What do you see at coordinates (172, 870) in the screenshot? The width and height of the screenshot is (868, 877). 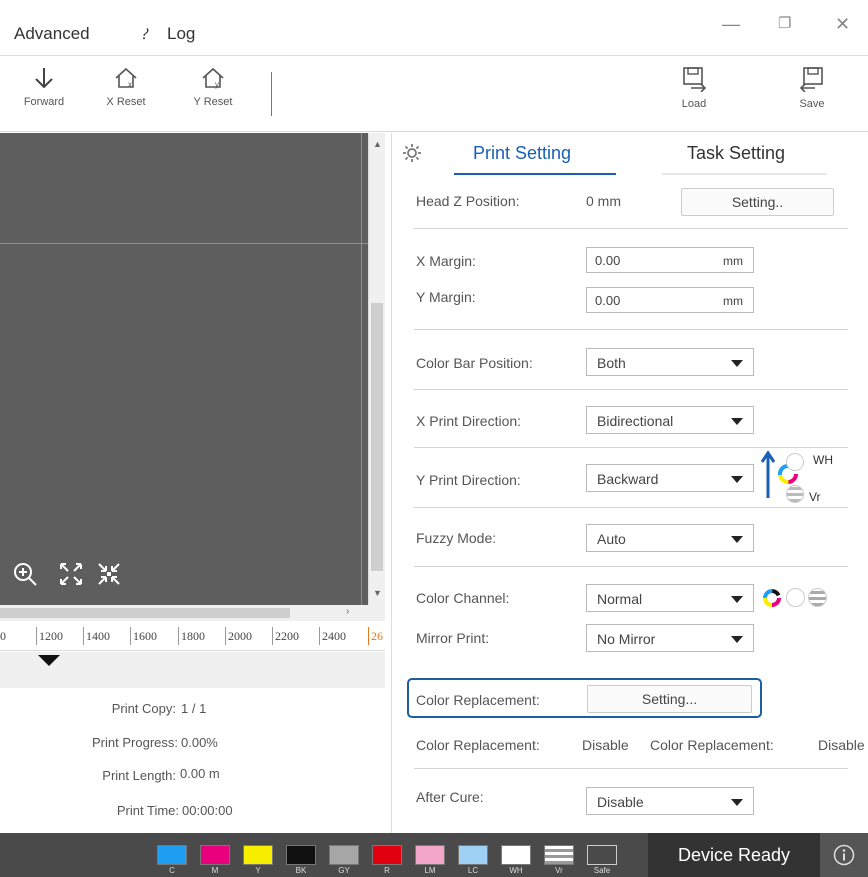 I see `ink-swatch-label: C` at bounding box center [172, 870].